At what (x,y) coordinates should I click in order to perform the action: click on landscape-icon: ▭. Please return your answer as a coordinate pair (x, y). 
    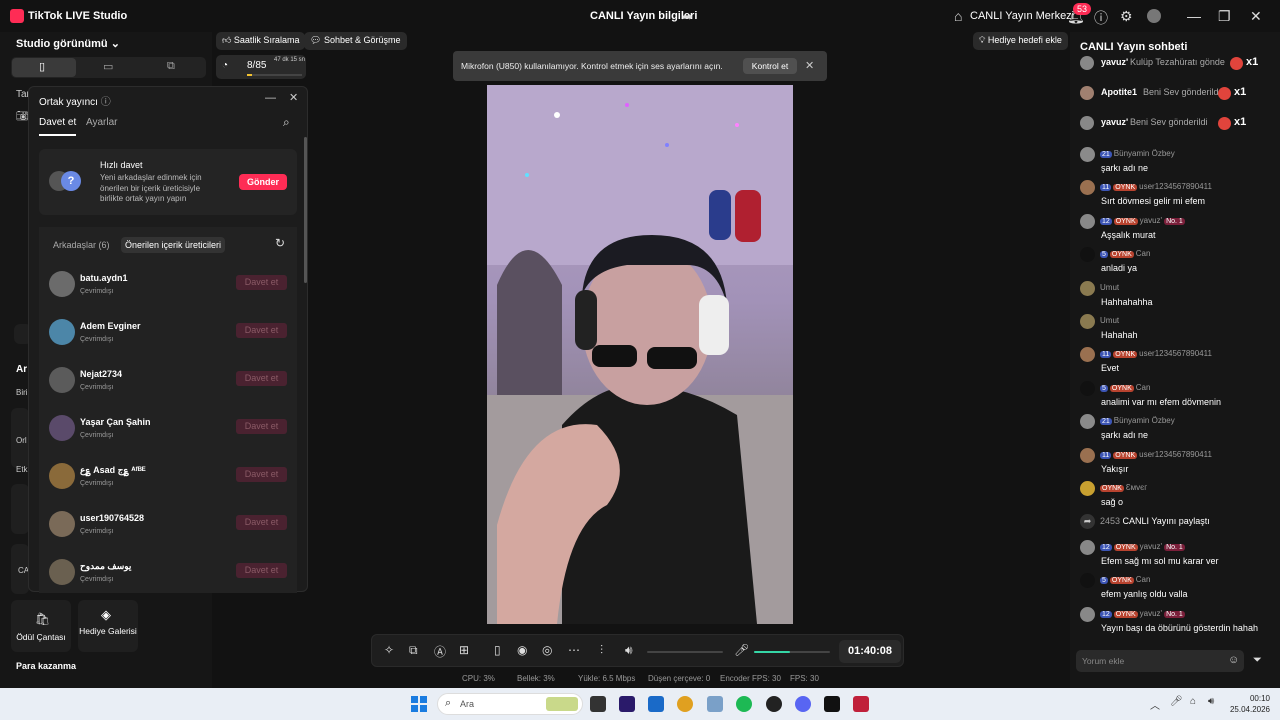
    Looking at the image, I should click on (108, 66).